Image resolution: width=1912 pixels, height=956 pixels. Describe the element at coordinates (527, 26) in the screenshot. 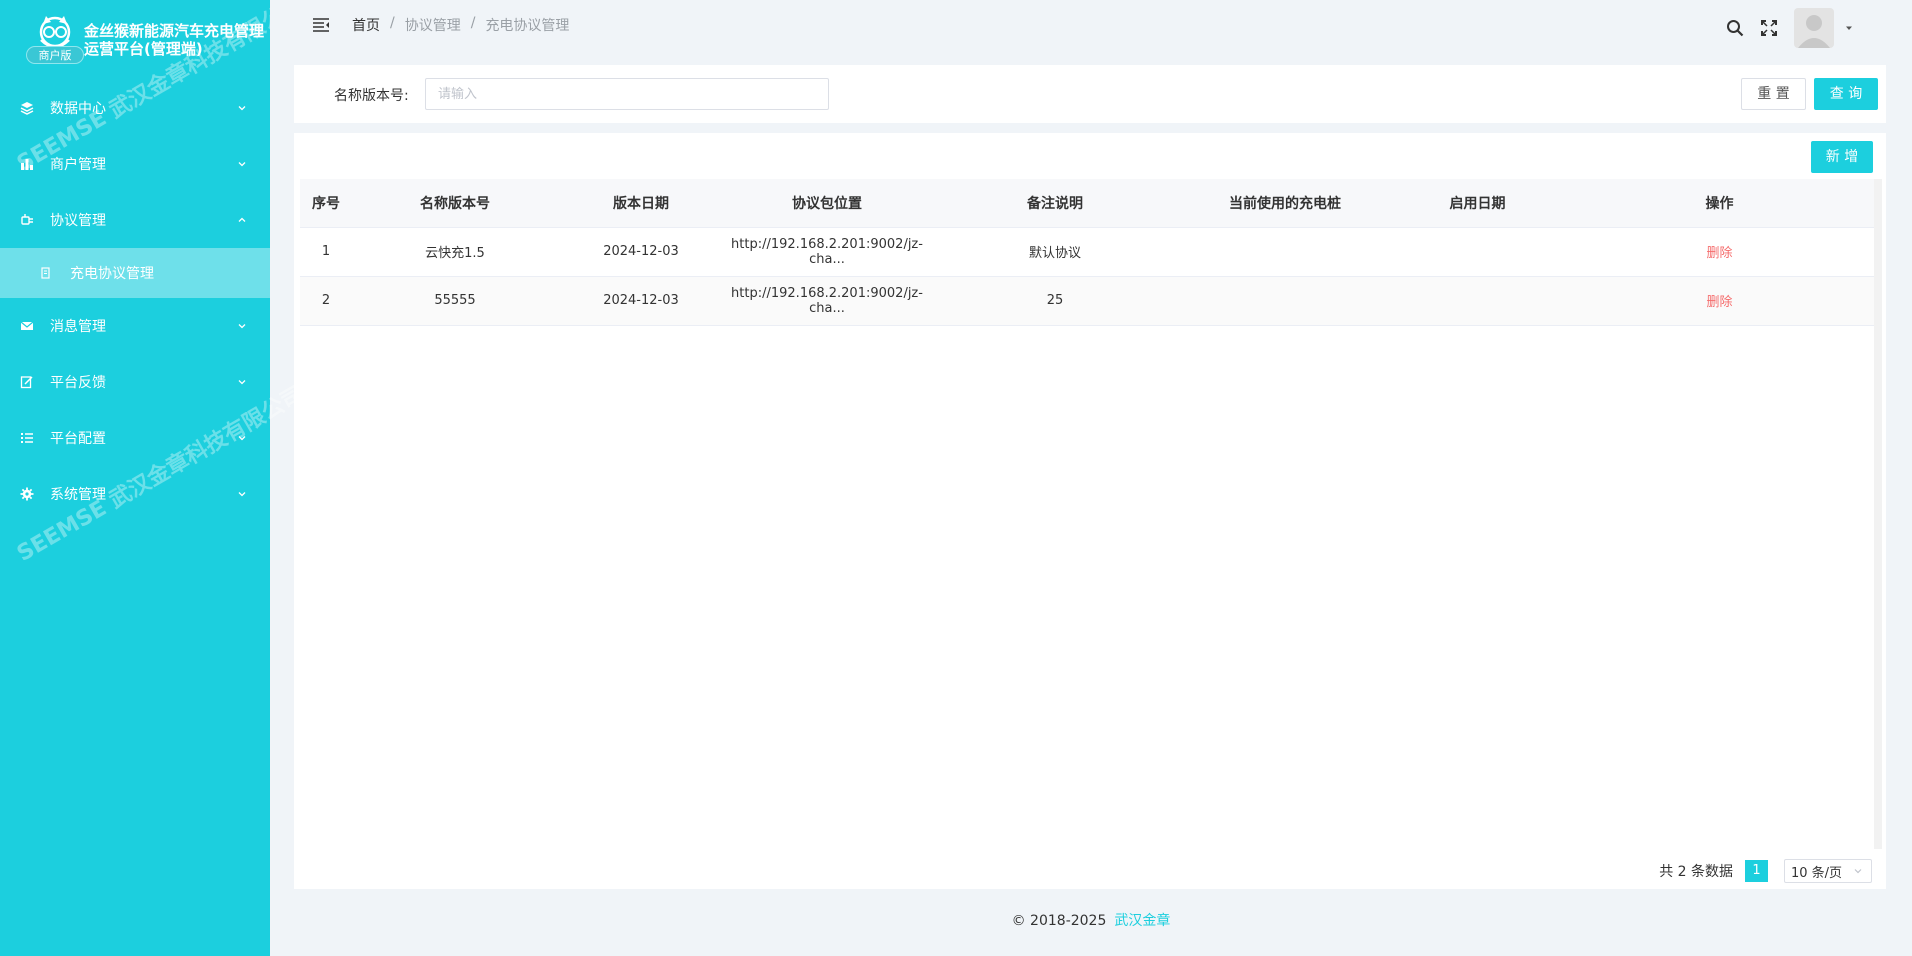

I see `breadcrumb-current: 充电协议管理` at that location.